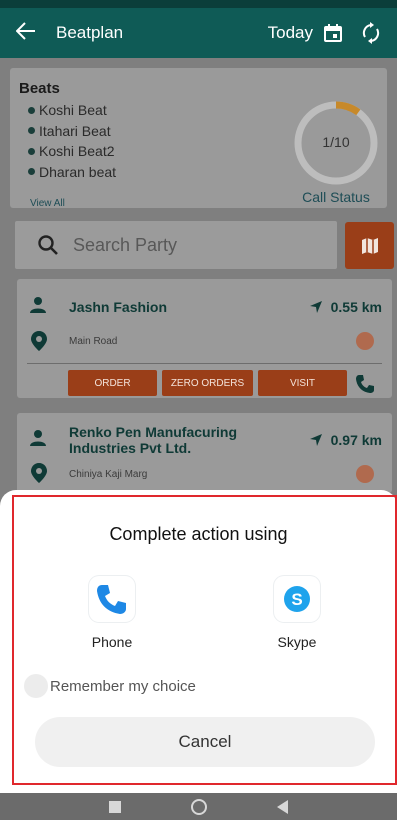 This screenshot has height=820, width=397. What do you see at coordinates (282, 806) in the screenshot?
I see `back-icon` at bounding box center [282, 806].